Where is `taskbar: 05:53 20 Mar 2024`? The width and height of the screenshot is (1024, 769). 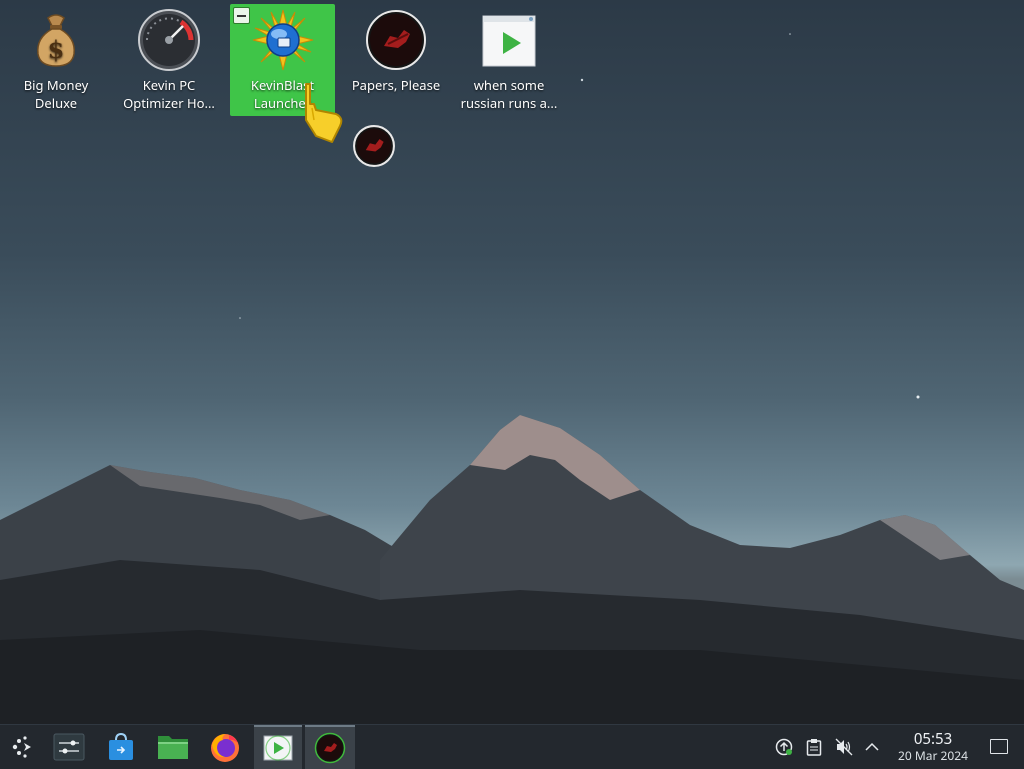
taskbar: 05:53 20 Mar 2024 is located at coordinates (512, 746).